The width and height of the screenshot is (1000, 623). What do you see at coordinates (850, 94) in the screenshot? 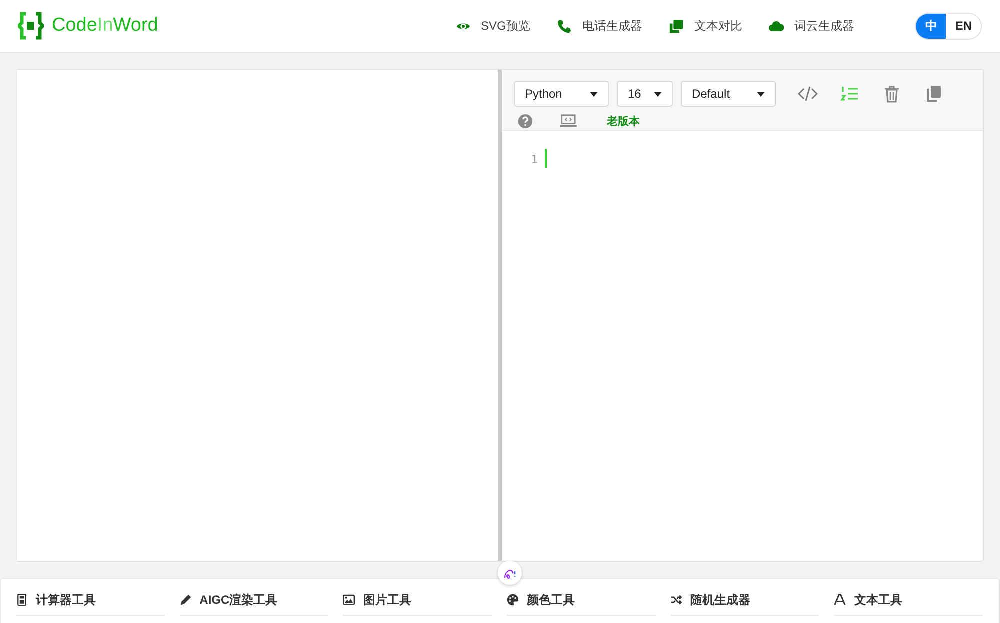
I see `numbered-list-icon` at bounding box center [850, 94].